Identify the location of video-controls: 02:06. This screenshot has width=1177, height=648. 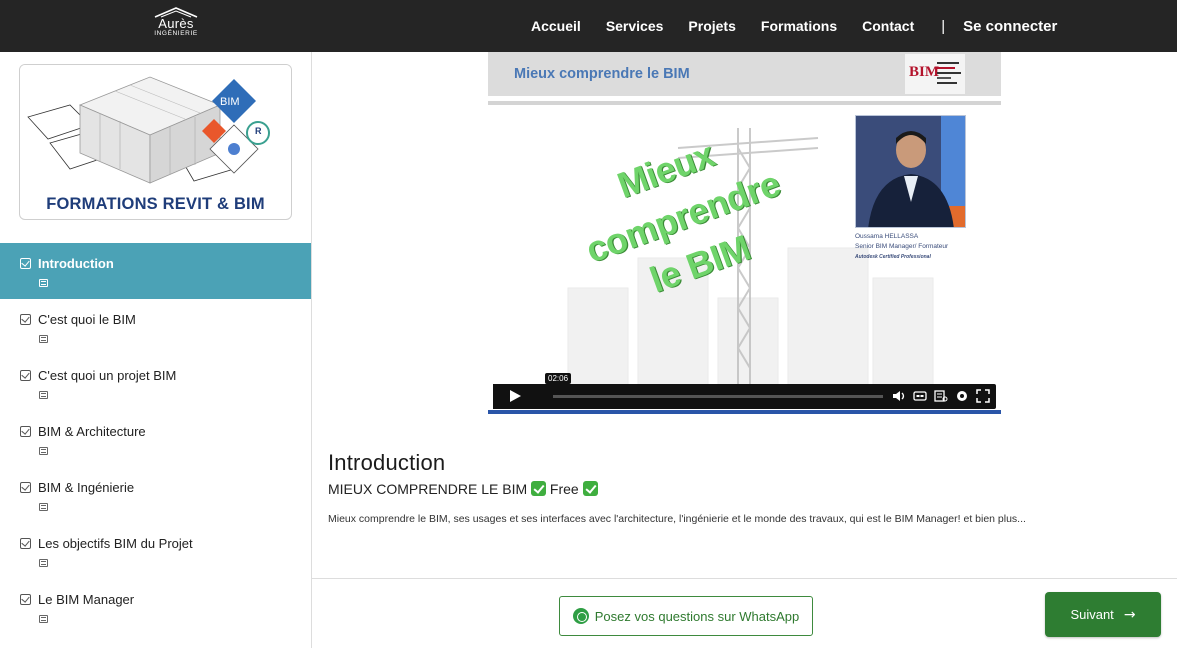
(744, 391).